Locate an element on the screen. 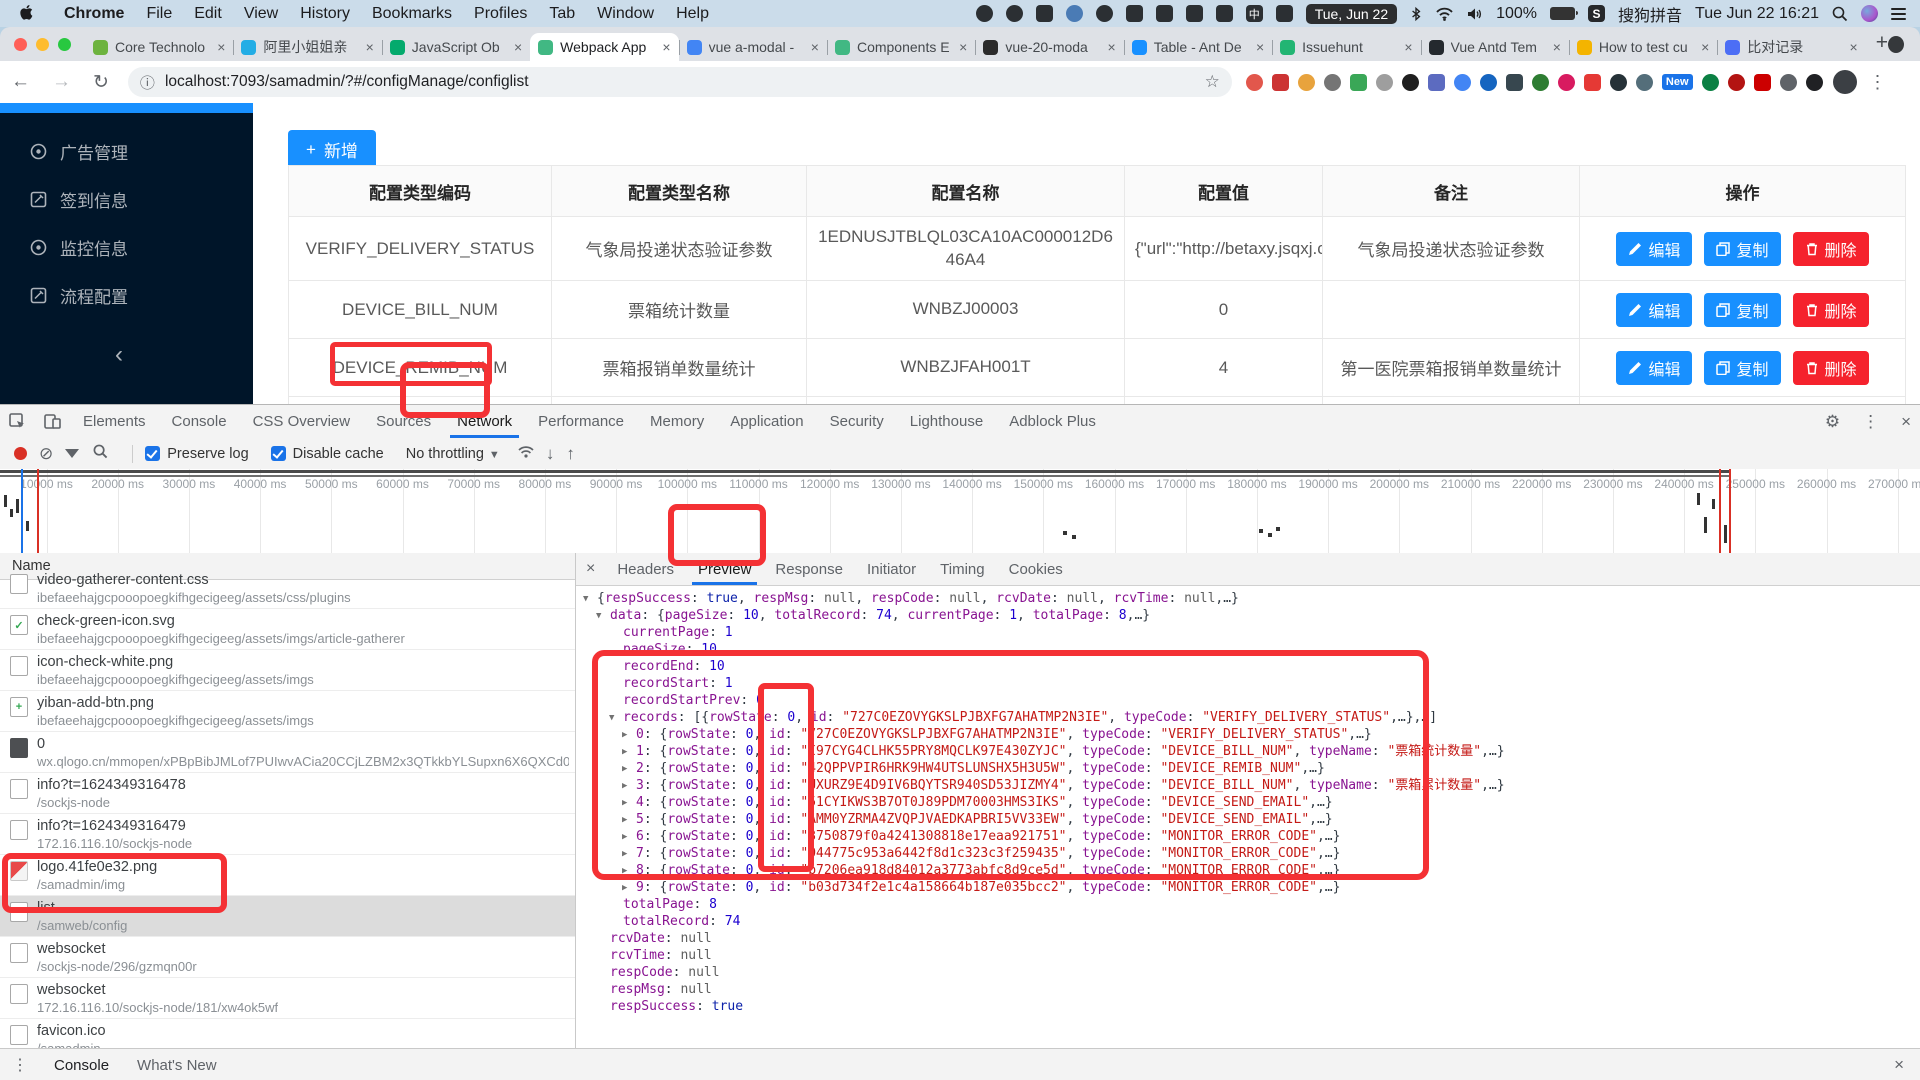 This screenshot has width=1920, height=1080. browser-tab: Webpack App × is located at coordinates (604, 47).